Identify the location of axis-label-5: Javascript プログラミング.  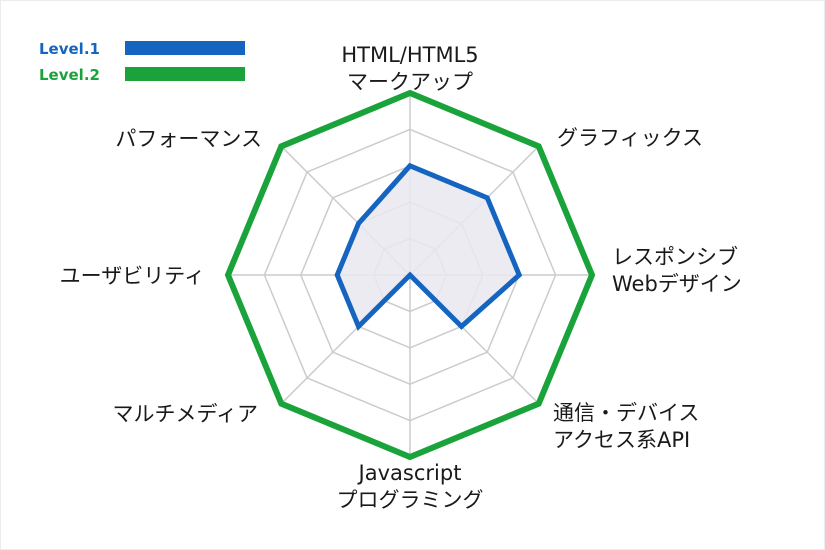
(410, 486).